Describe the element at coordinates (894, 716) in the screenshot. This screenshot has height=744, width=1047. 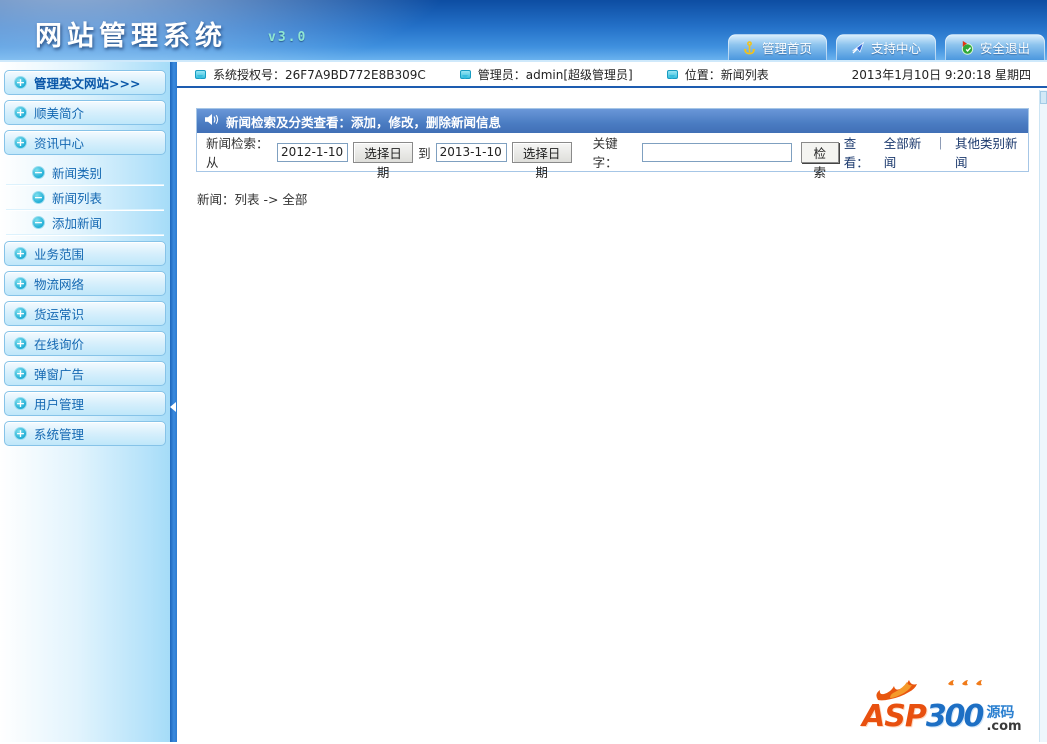
I see `logo-asp: ASP` at that location.